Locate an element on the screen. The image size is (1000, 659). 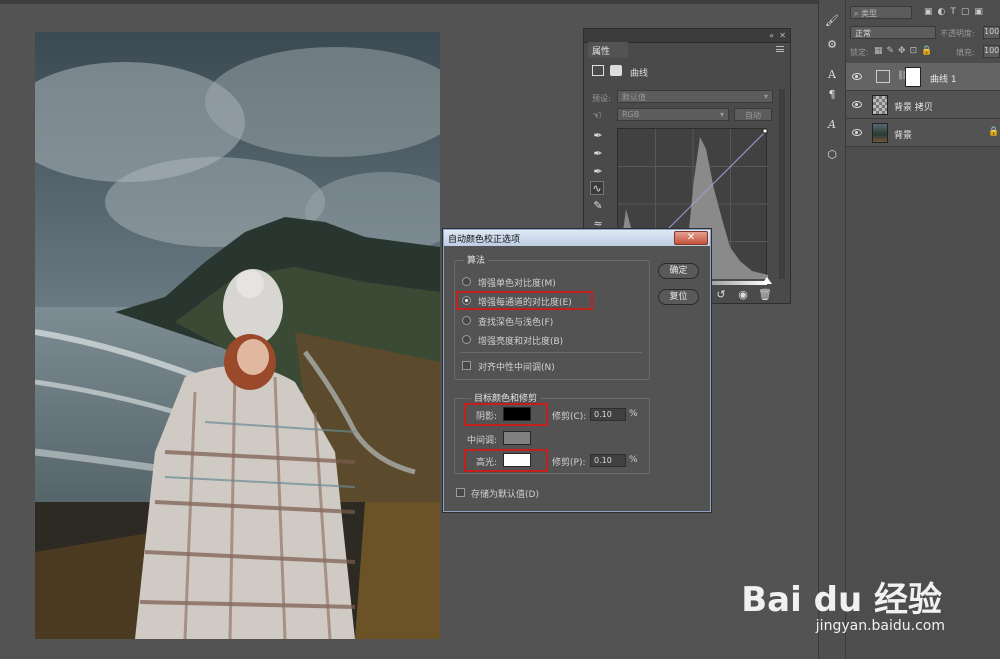
radio-find-dark-light is located at coordinates (466, 320).